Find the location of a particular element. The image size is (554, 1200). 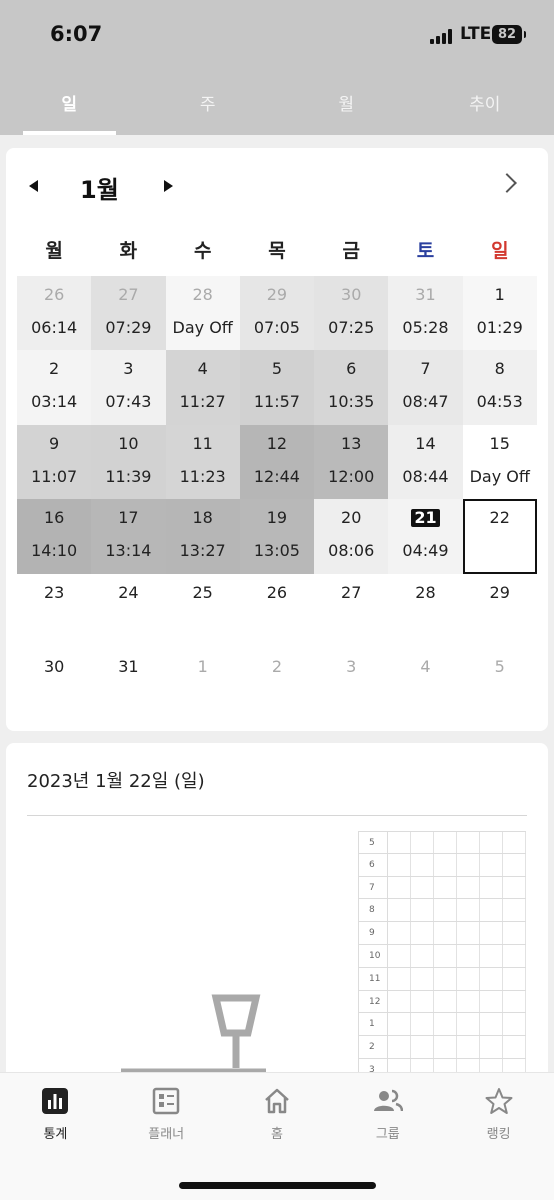

nav-planner: 플래너 is located at coordinates (166, 1136).